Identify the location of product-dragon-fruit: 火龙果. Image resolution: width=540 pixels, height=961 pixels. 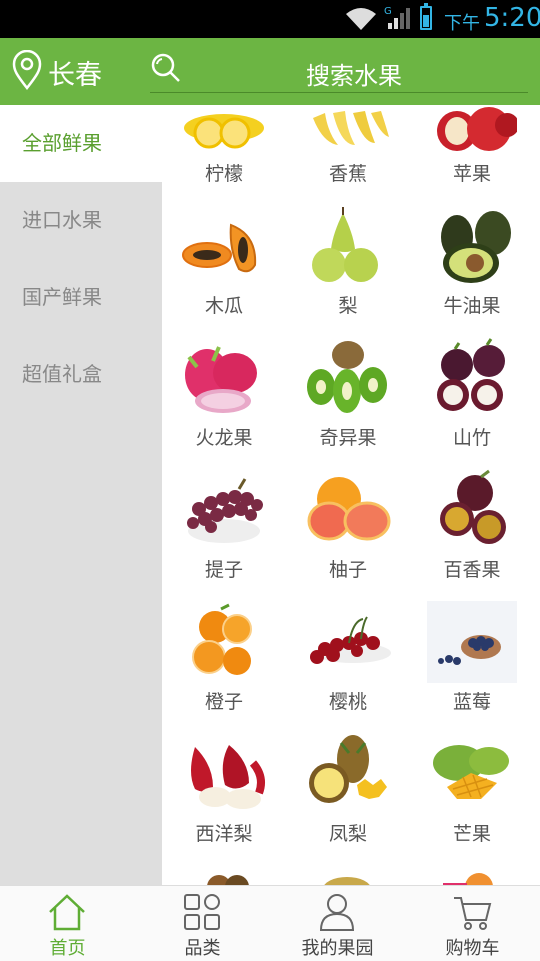
(224, 403).